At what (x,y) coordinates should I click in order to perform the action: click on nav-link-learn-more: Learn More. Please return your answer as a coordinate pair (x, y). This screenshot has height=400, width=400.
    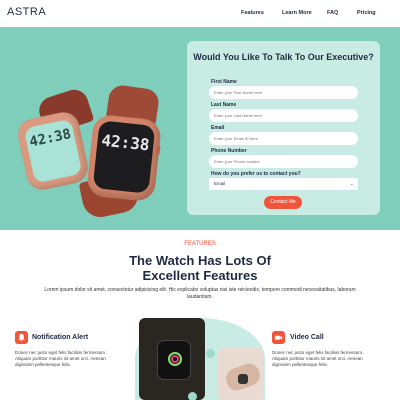
    Looking at the image, I should click on (297, 13).